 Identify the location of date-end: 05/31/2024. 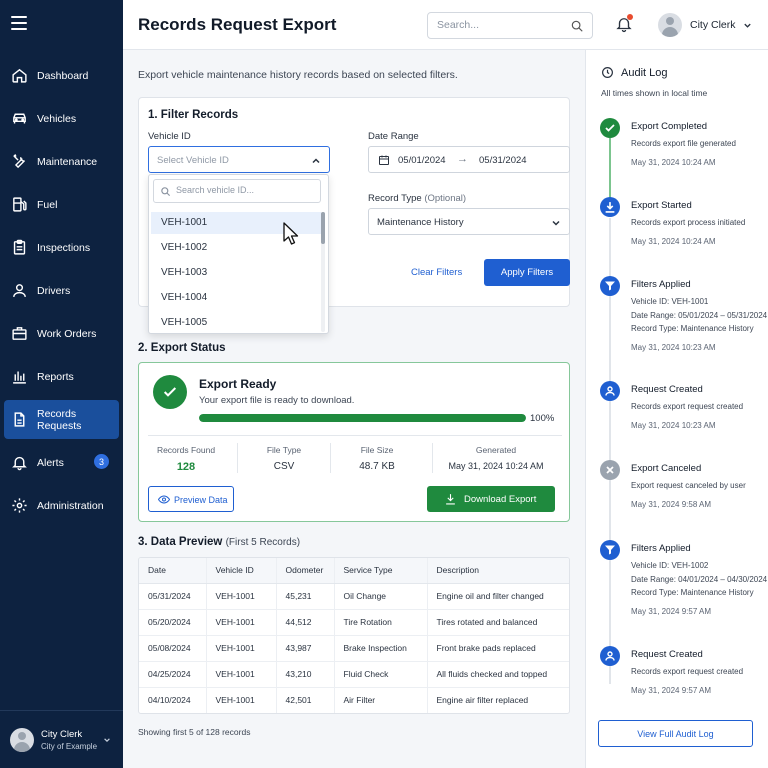
(503, 160).